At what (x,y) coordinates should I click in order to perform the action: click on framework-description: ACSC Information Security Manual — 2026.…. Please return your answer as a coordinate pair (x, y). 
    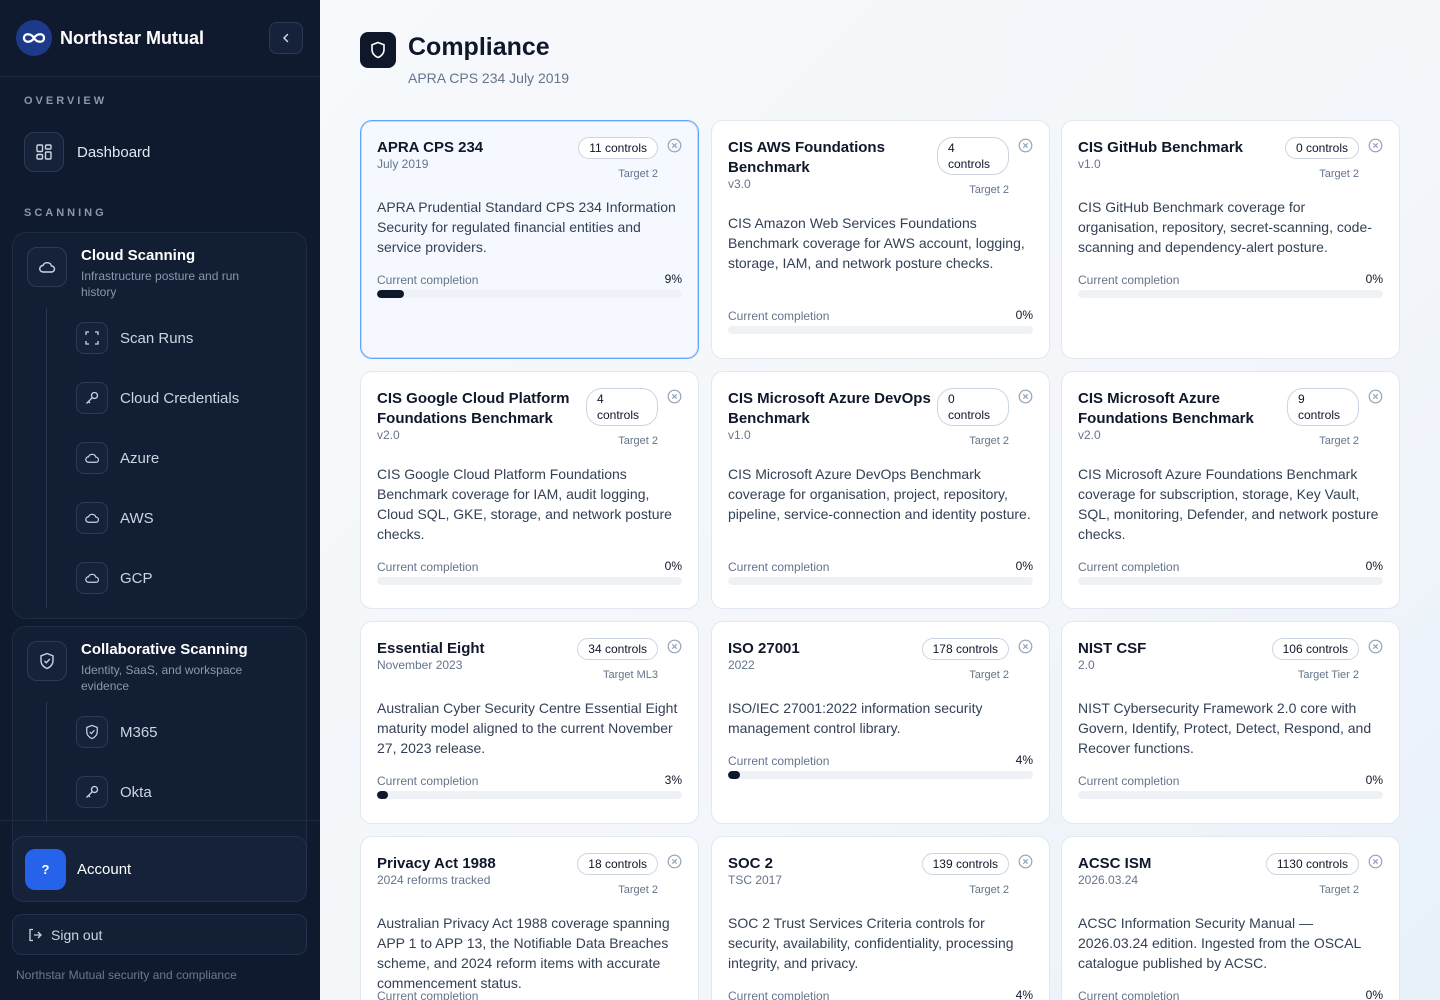
    Looking at the image, I should click on (1219, 943).